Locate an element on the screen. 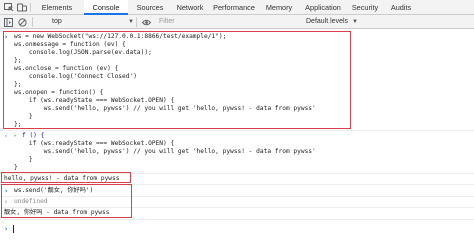 This screenshot has width=474, height=246. filter-input: Filter is located at coordinates (229, 22).